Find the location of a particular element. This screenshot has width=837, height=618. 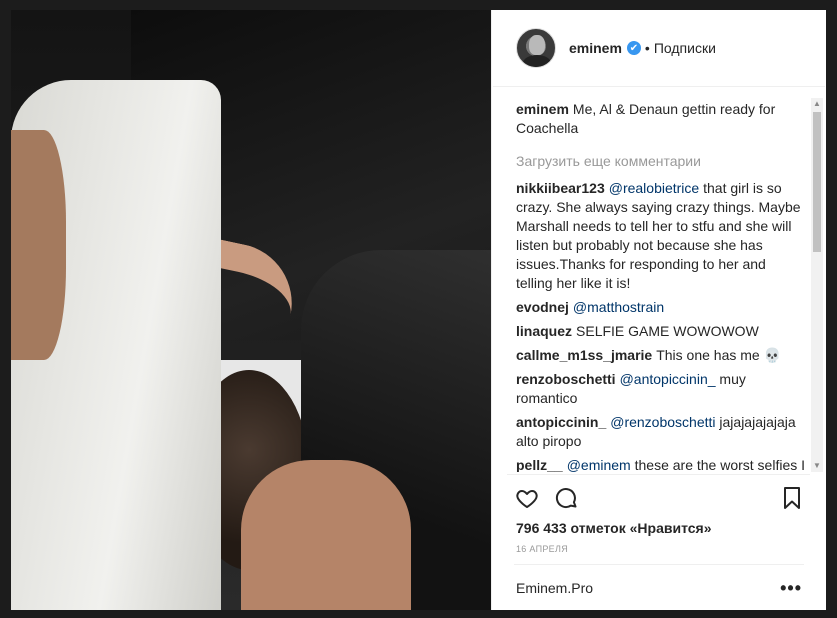

comment-text: SELFIE GAME WOWOWOW is located at coordinates (667, 331).